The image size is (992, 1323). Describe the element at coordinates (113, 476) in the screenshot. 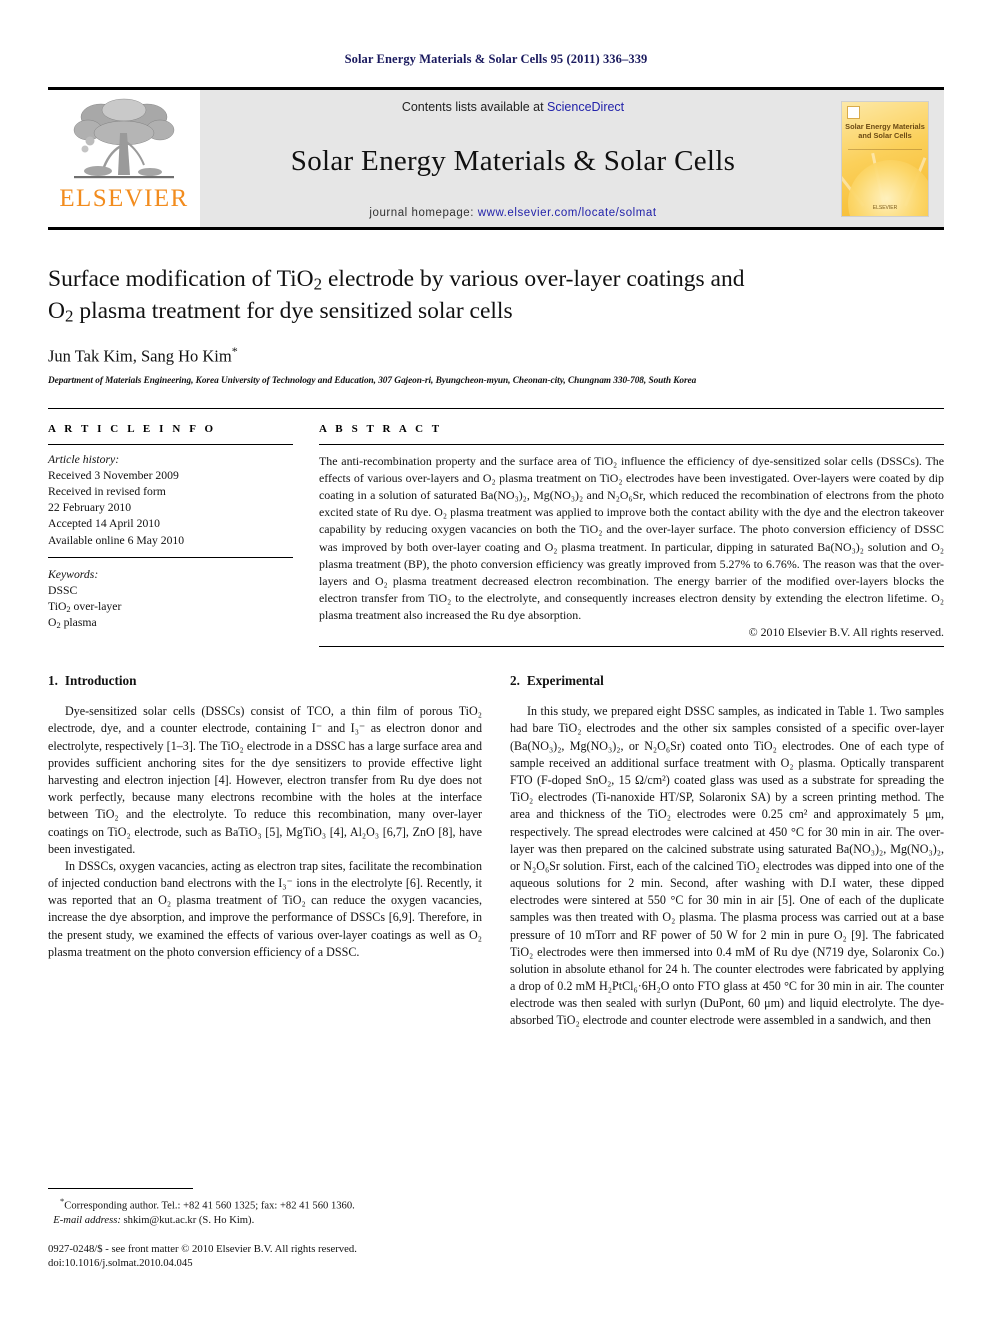

I see `history-item: Received 3 November 2009` at that location.